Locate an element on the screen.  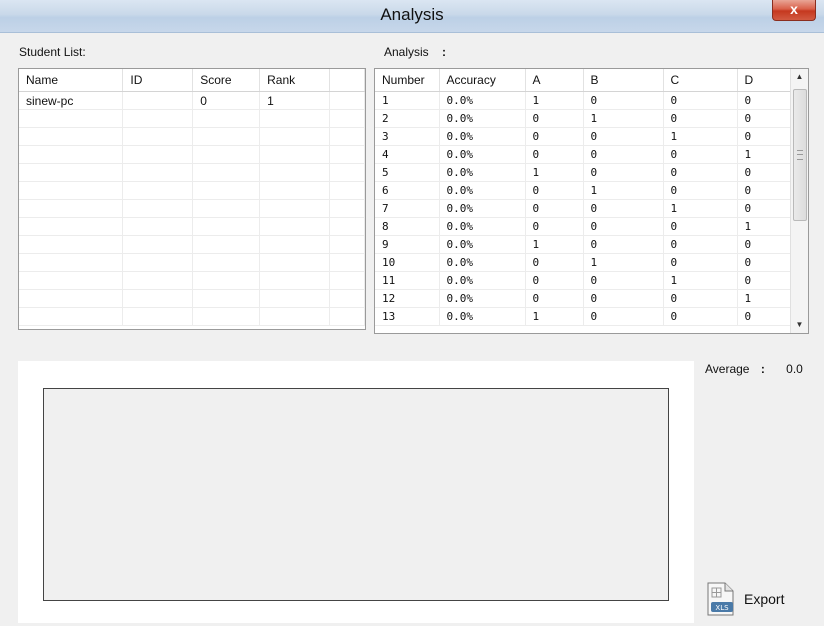
analysis-header-accuracy: Accuracy is located at coordinates (482, 80).